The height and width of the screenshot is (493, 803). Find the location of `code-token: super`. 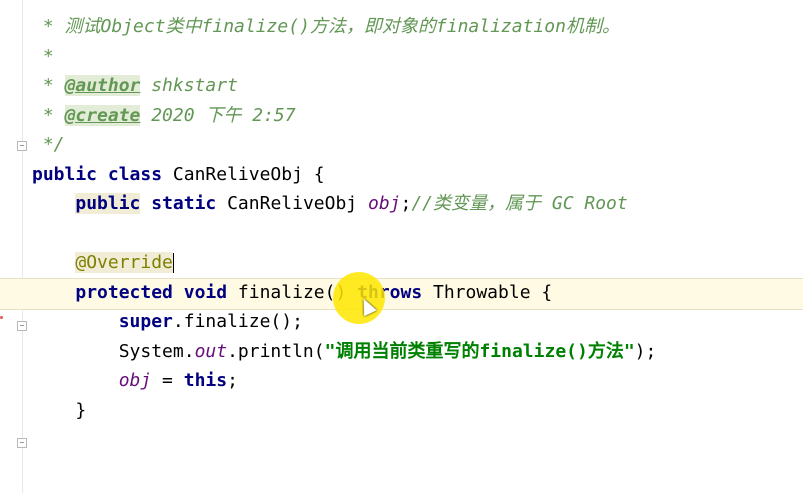

code-token: super is located at coordinates (145, 321).